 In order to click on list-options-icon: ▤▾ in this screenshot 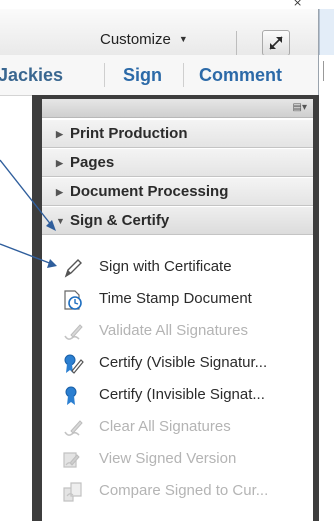, I will do `click(300, 107)`.